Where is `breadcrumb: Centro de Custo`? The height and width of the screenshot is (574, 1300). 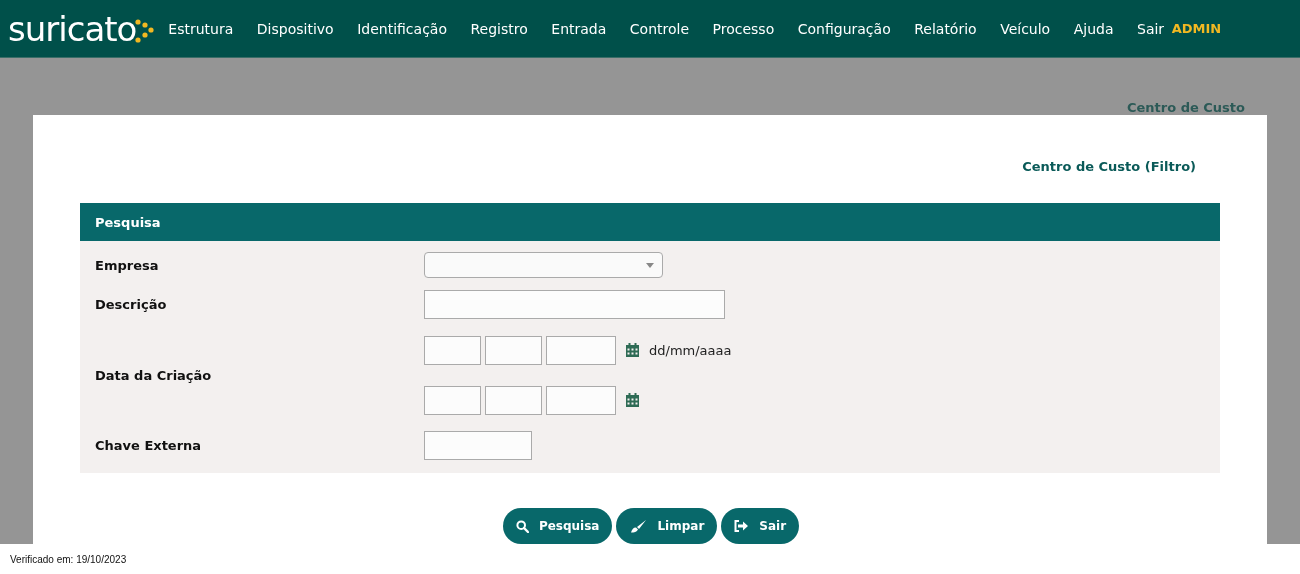 breadcrumb: Centro de Custo is located at coordinates (1185, 107).